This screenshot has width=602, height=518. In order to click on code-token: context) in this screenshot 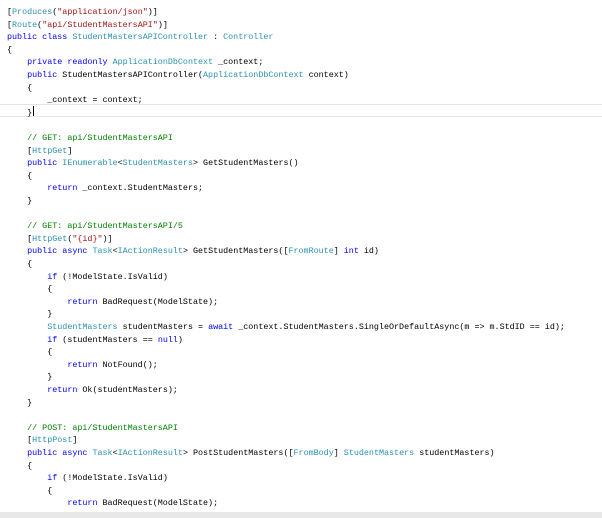, I will do `click(326, 75)`.